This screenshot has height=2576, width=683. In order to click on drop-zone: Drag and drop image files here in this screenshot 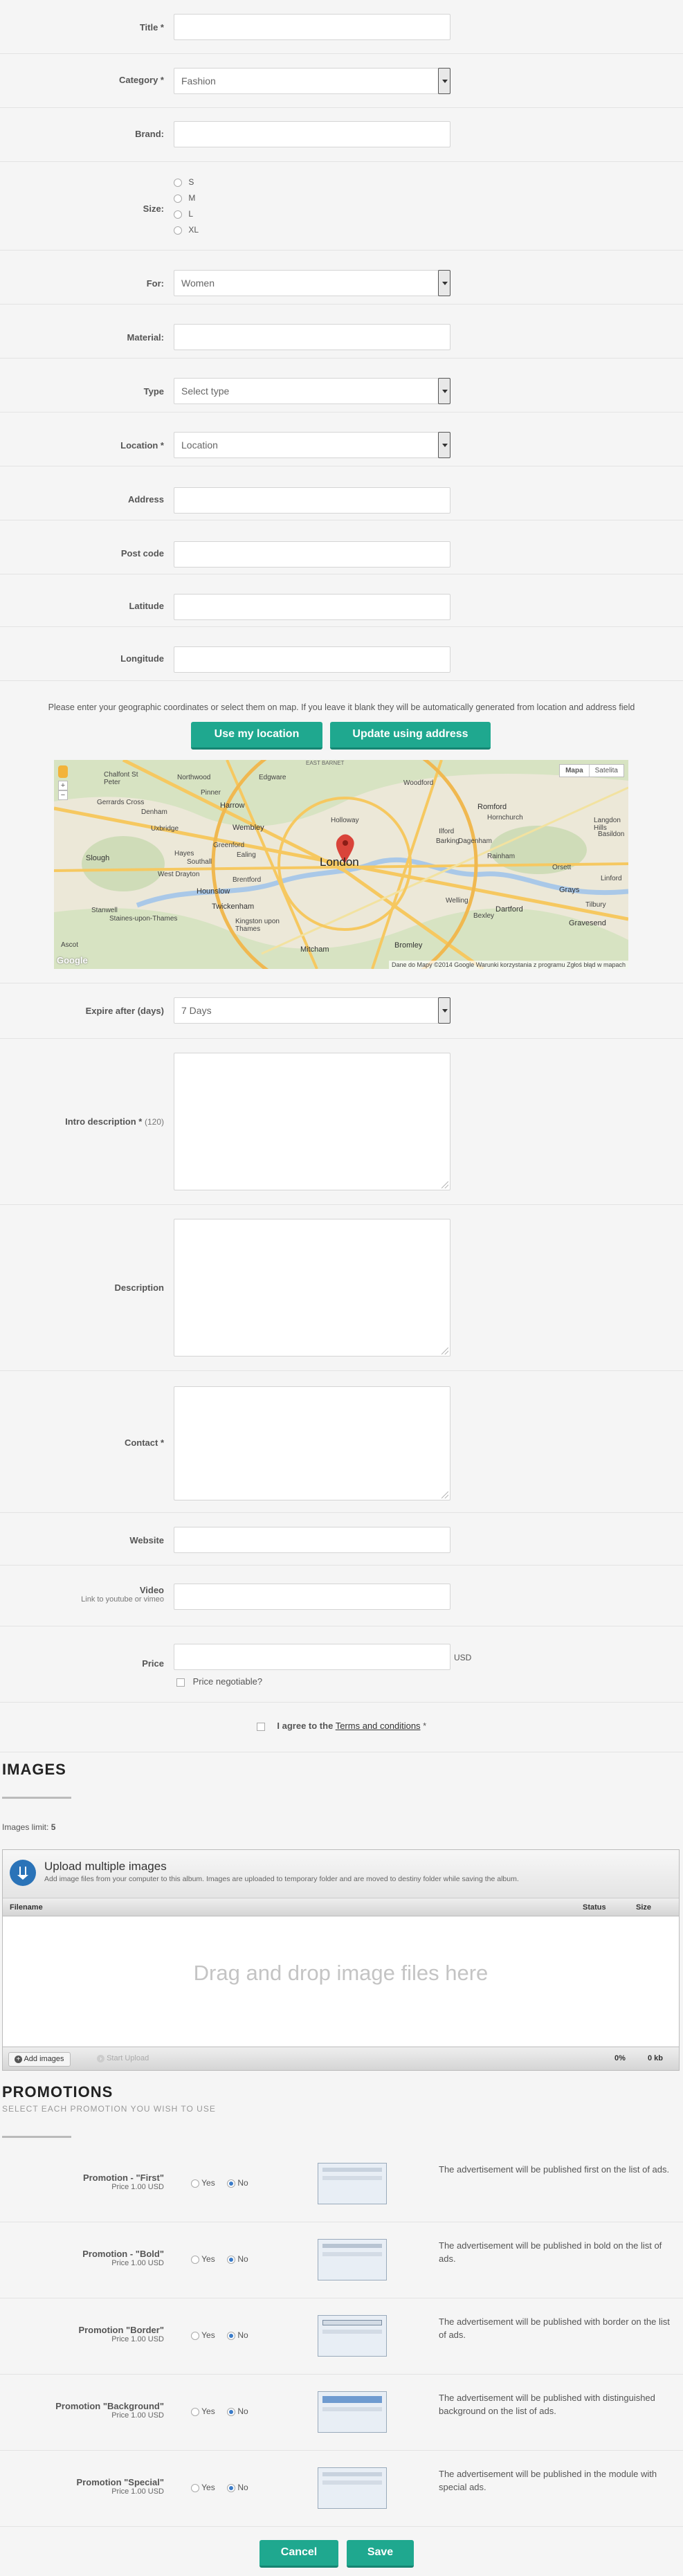, I will do `click(341, 1981)`.